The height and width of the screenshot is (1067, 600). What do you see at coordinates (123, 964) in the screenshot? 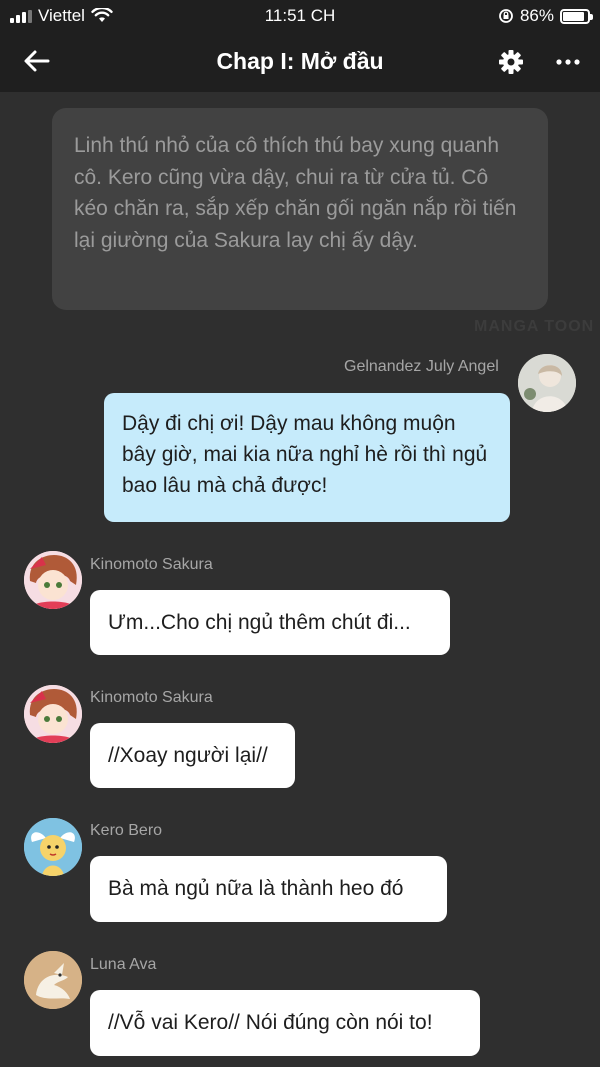
I see `sender-name: Luna Ava` at bounding box center [123, 964].